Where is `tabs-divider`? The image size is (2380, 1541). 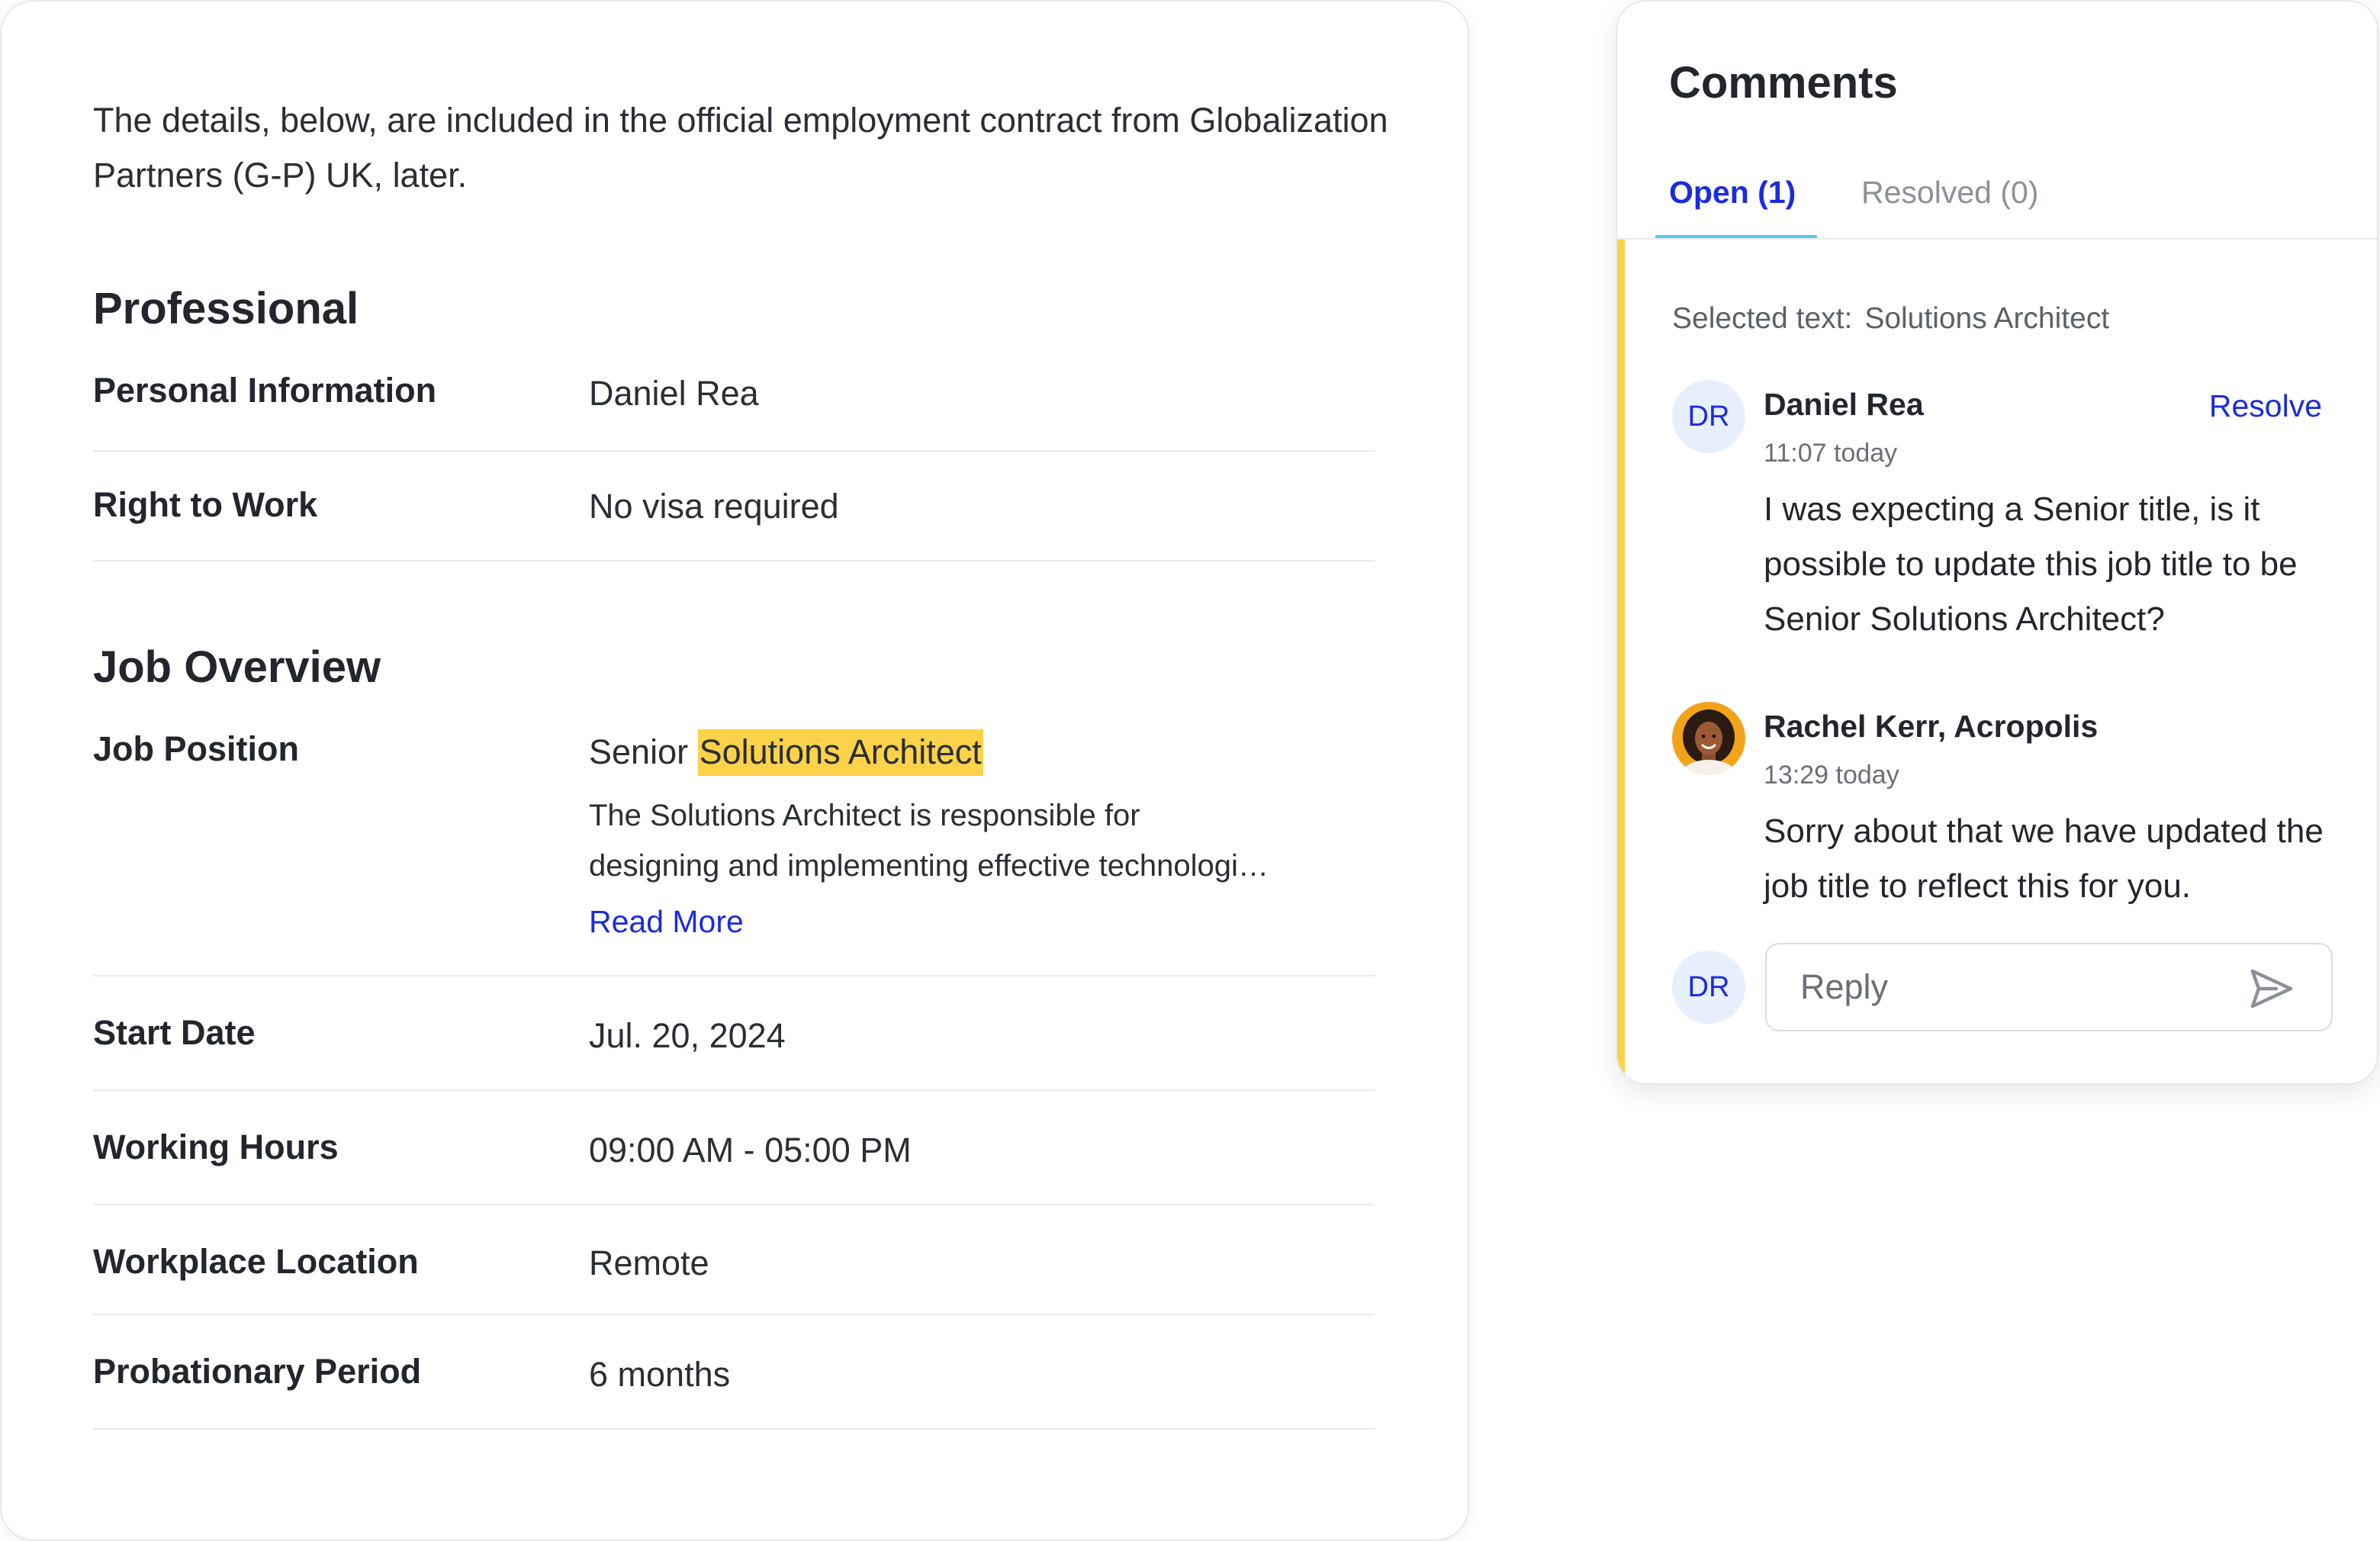 tabs-divider is located at coordinates (1997, 239).